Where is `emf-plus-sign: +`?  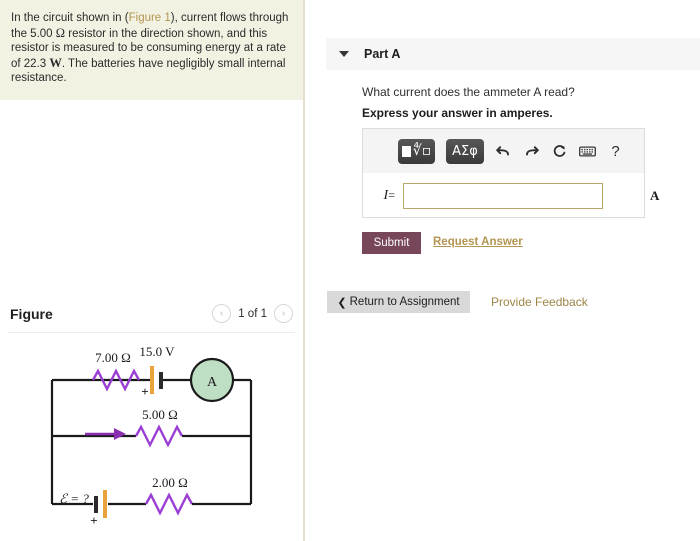
emf-plus-sign: + is located at coordinates (93, 520).